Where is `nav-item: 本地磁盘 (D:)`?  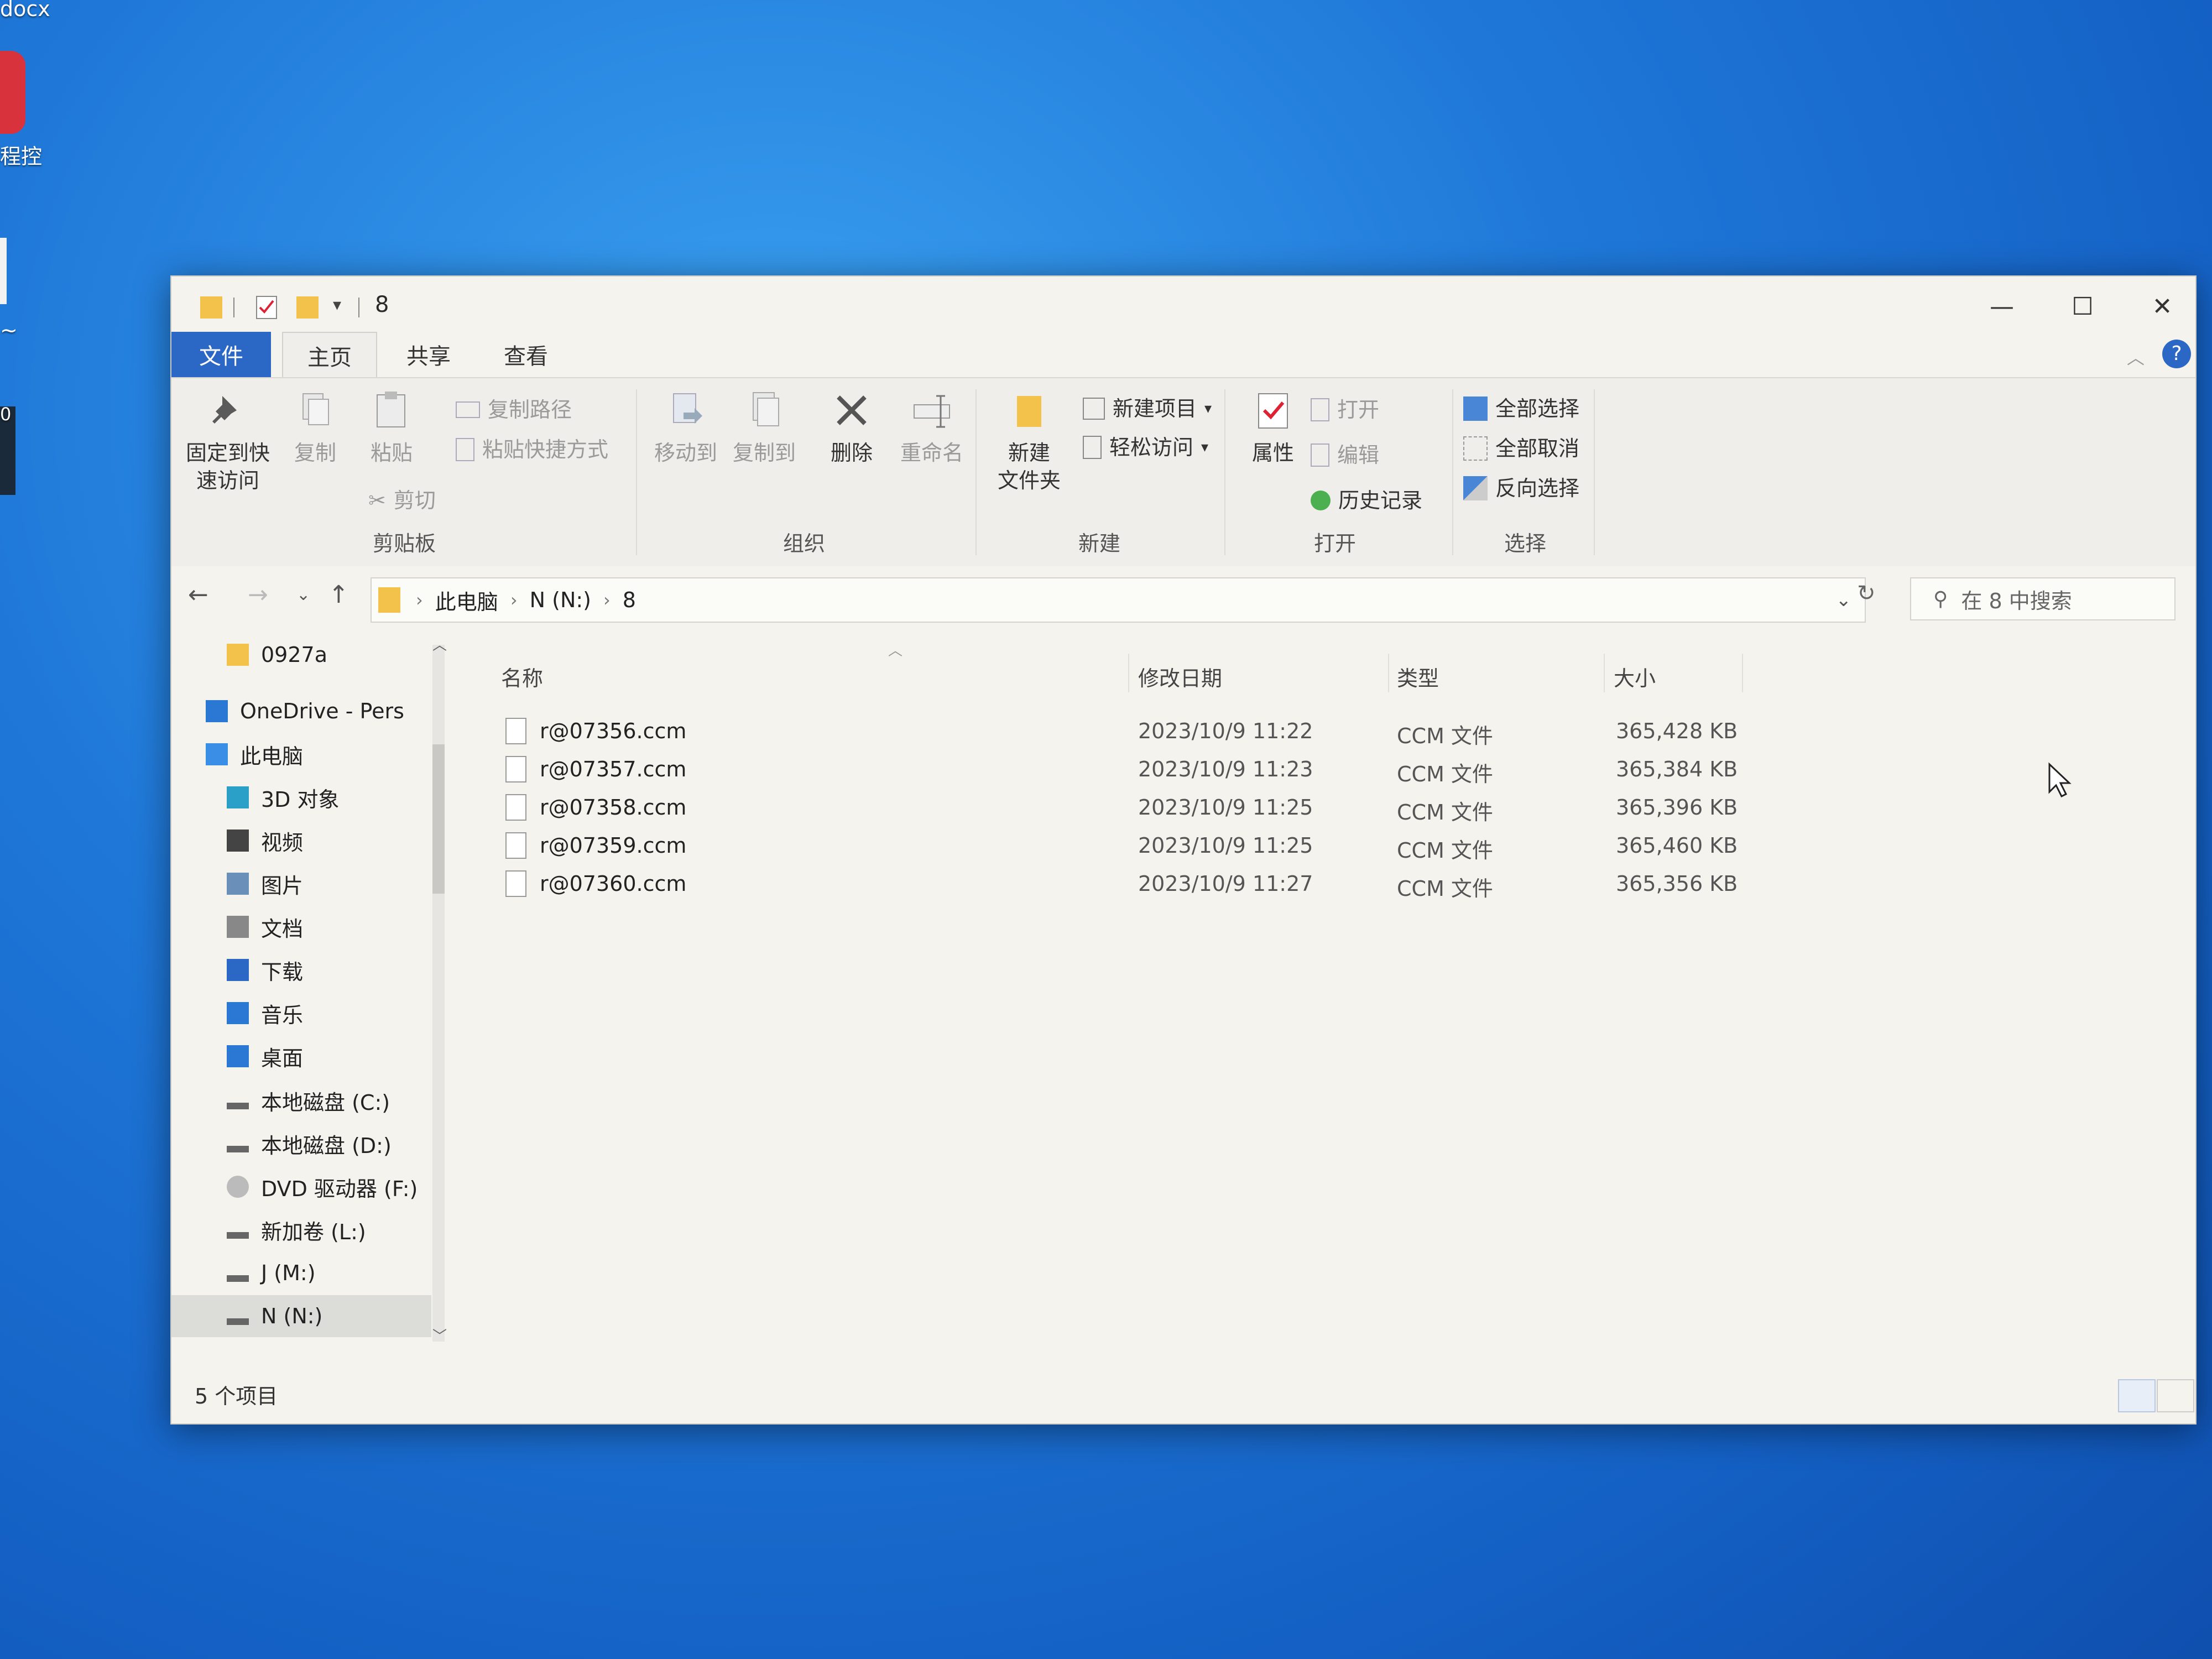
nav-item: 本地磁盘 (D:) is located at coordinates (301, 1144).